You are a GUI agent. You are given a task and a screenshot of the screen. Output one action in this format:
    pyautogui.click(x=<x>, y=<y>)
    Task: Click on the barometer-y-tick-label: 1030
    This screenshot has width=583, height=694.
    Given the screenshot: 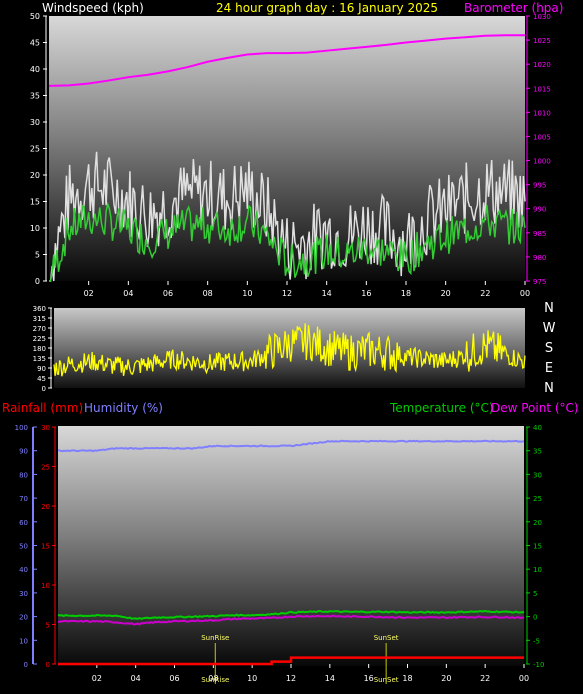 What is the action you would take?
    pyautogui.click(x=542, y=17)
    